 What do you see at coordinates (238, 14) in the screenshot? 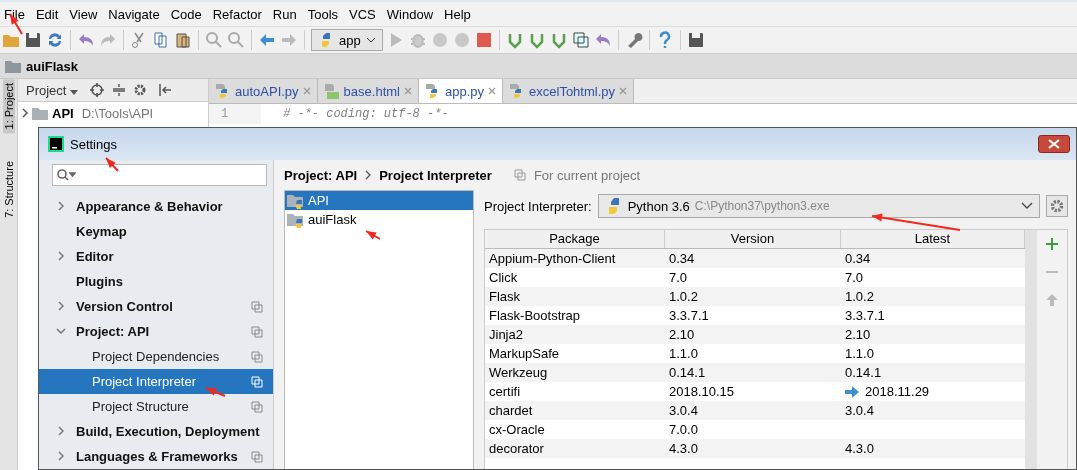
I see `menu-item: Refactor` at bounding box center [238, 14].